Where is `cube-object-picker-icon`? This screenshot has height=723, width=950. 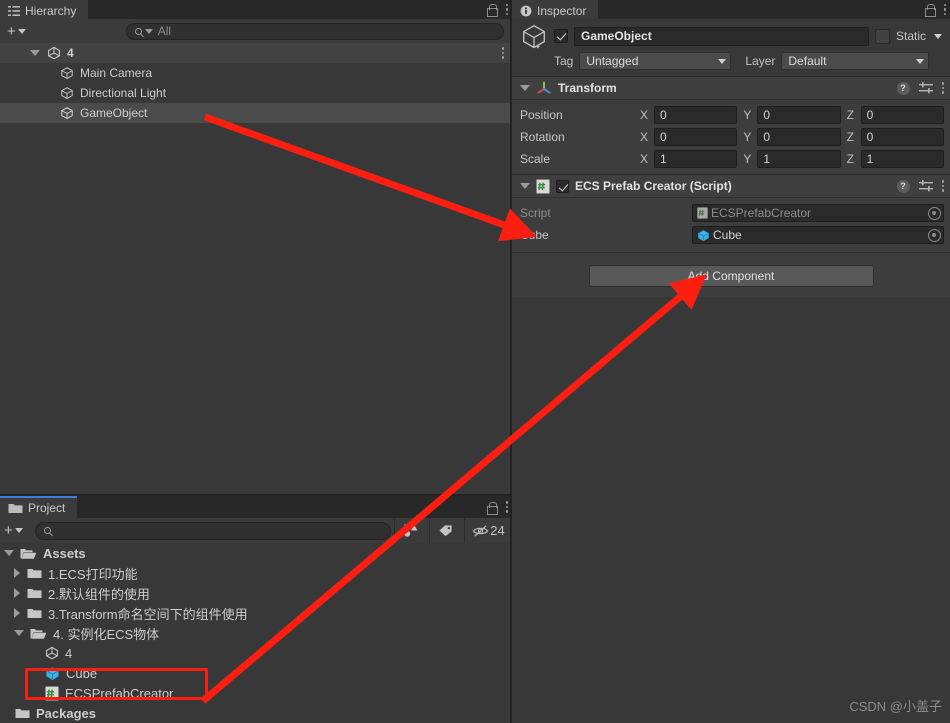
cube-object-picker-icon is located at coordinates (934, 235).